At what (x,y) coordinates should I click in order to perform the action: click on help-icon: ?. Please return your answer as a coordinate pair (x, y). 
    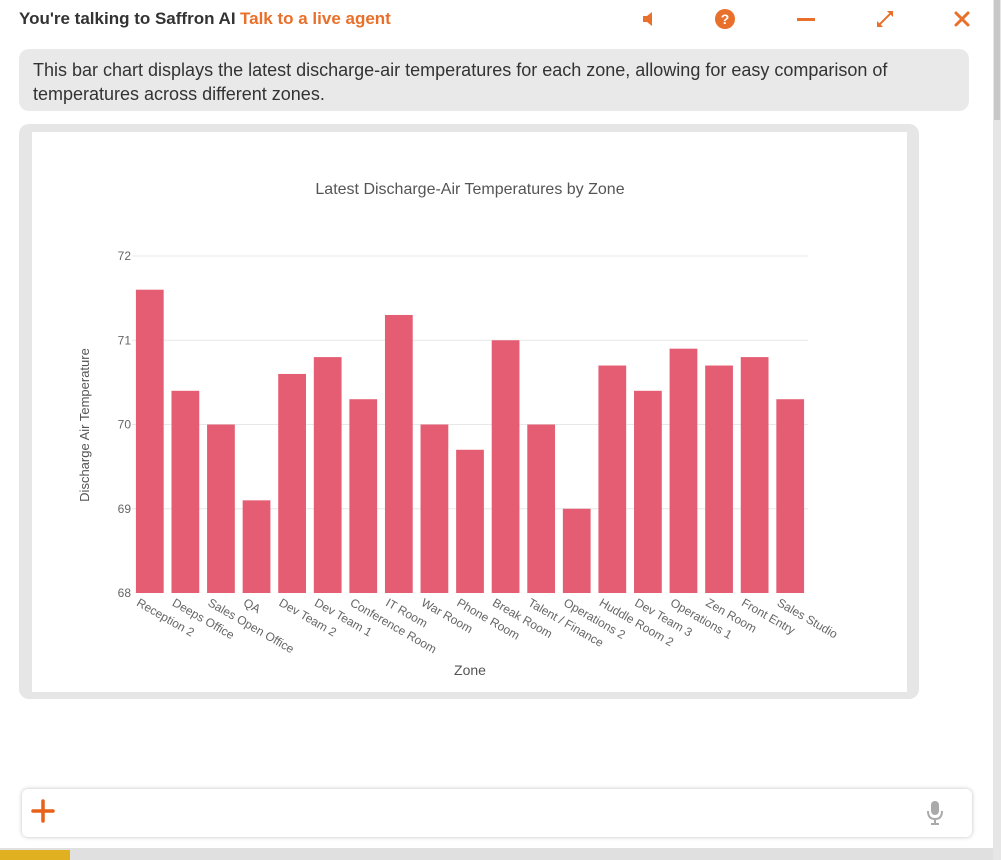
    Looking at the image, I should click on (725, 19).